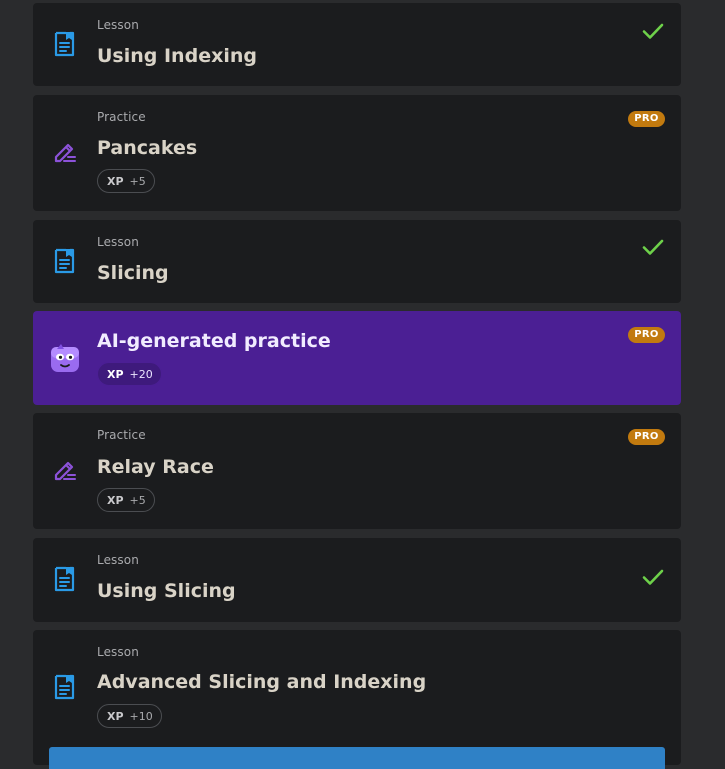 The height and width of the screenshot is (769, 725). What do you see at coordinates (166, 591) in the screenshot?
I see `lesson-title: Using Slicing` at bounding box center [166, 591].